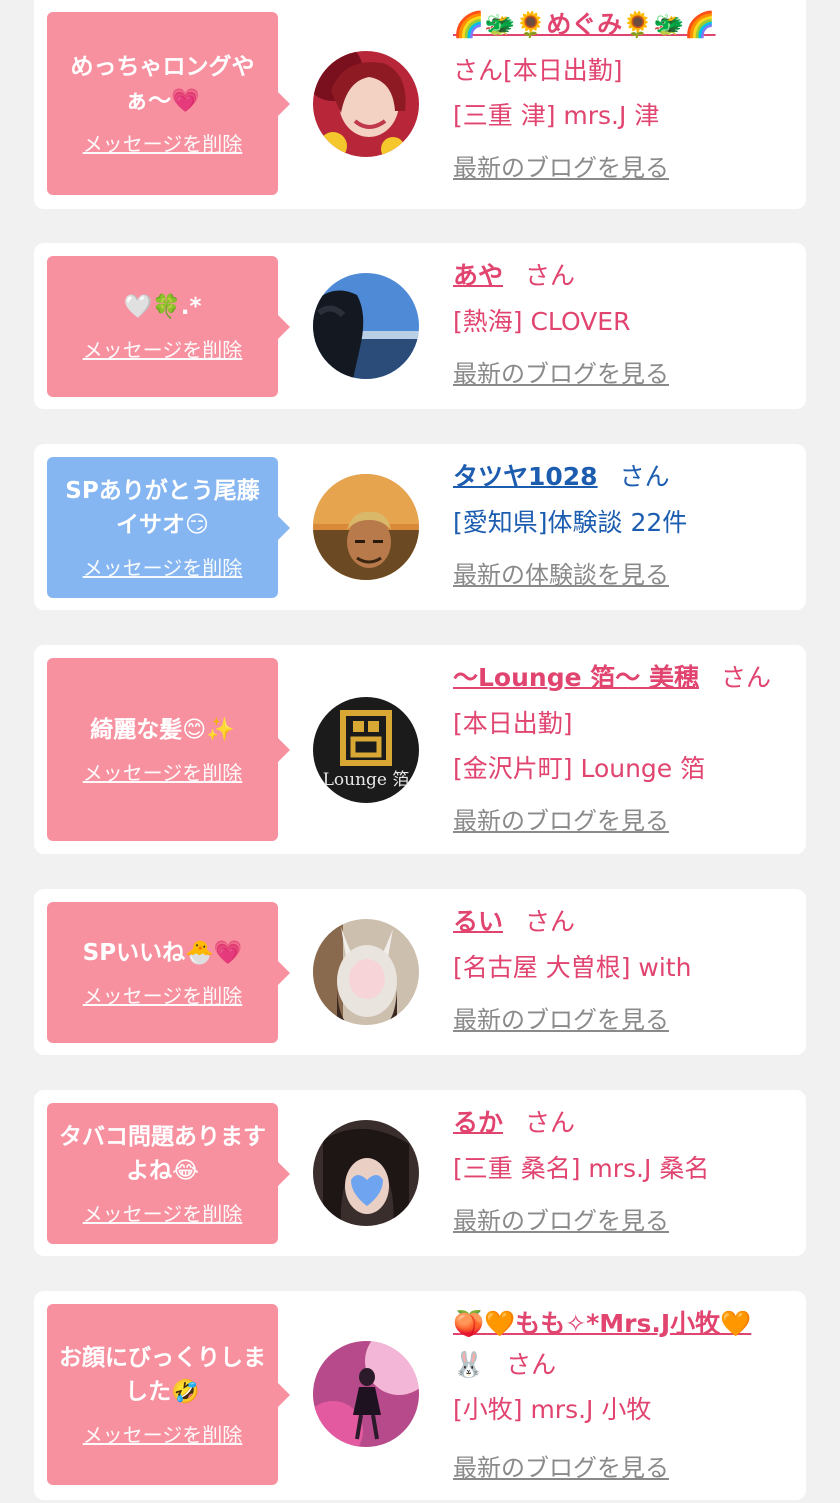 This screenshot has width=840, height=1503. I want to click on sender-status: [本日出勤], so click(513, 723).